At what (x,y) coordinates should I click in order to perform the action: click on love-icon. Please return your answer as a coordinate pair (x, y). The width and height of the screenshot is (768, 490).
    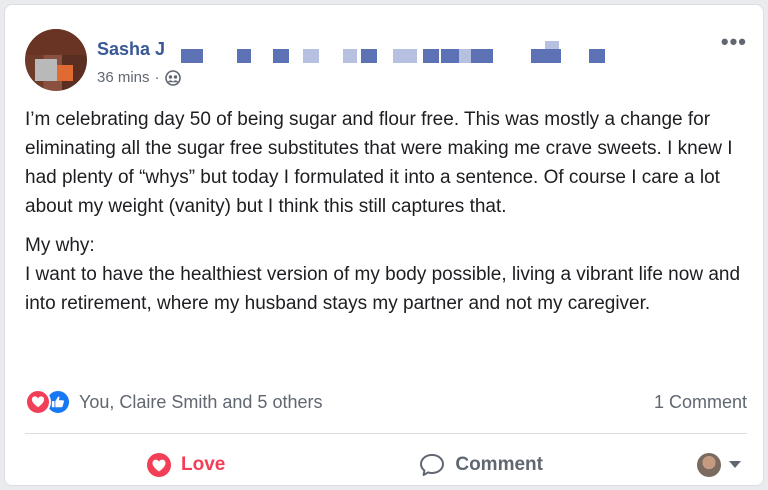
    Looking at the image, I should click on (159, 465).